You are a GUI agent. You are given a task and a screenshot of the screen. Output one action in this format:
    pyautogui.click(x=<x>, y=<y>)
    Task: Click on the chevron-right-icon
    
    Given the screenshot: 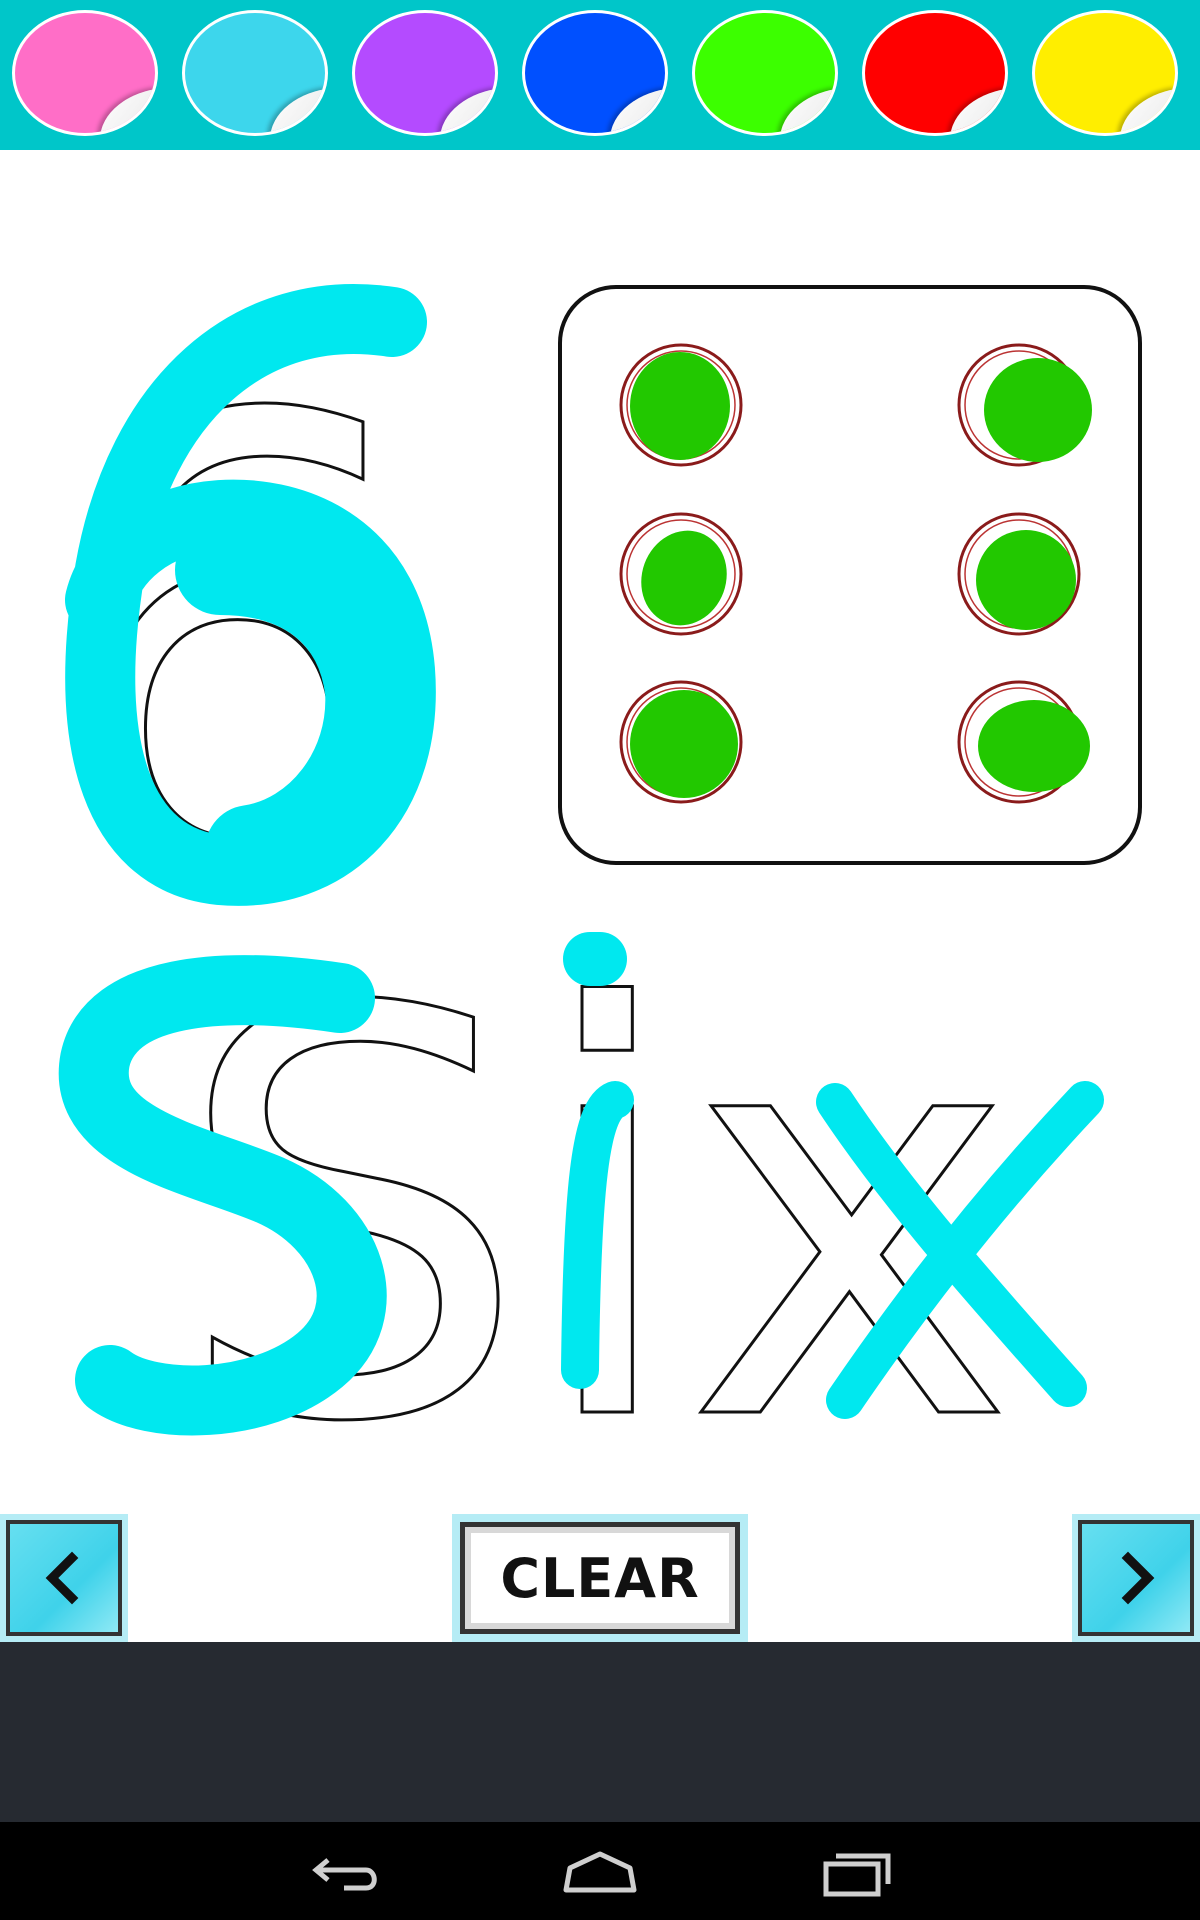 What is the action you would take?
    pyautogui.click(x=1138, y=1578)
    